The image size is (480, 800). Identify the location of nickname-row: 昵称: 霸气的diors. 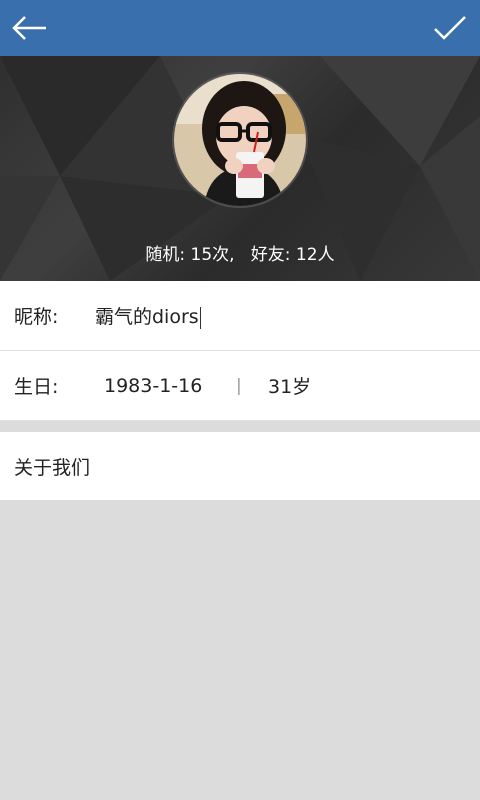
(240, 316).